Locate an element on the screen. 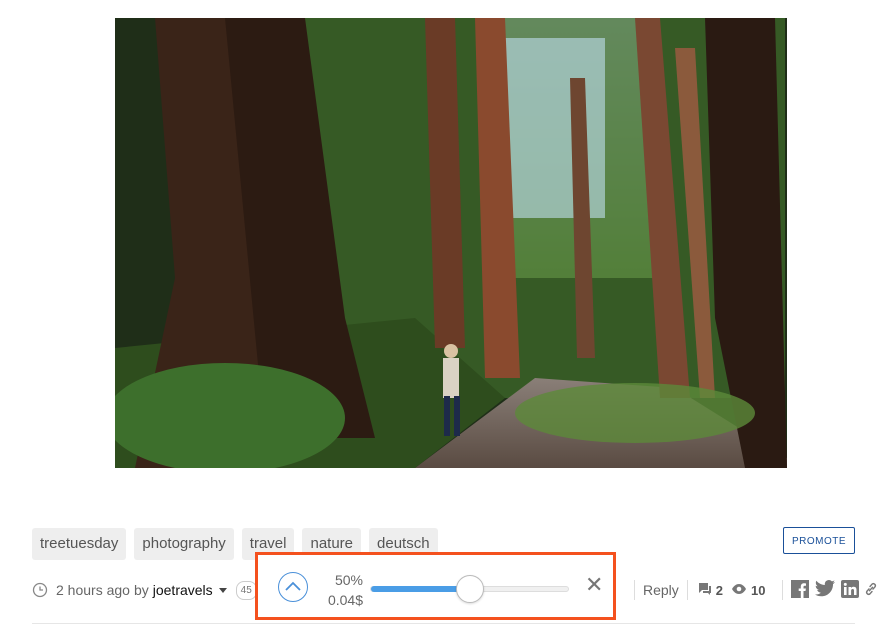 This screenshot has width=879, height=632. upvote-button is located at coordinates (293, 587).